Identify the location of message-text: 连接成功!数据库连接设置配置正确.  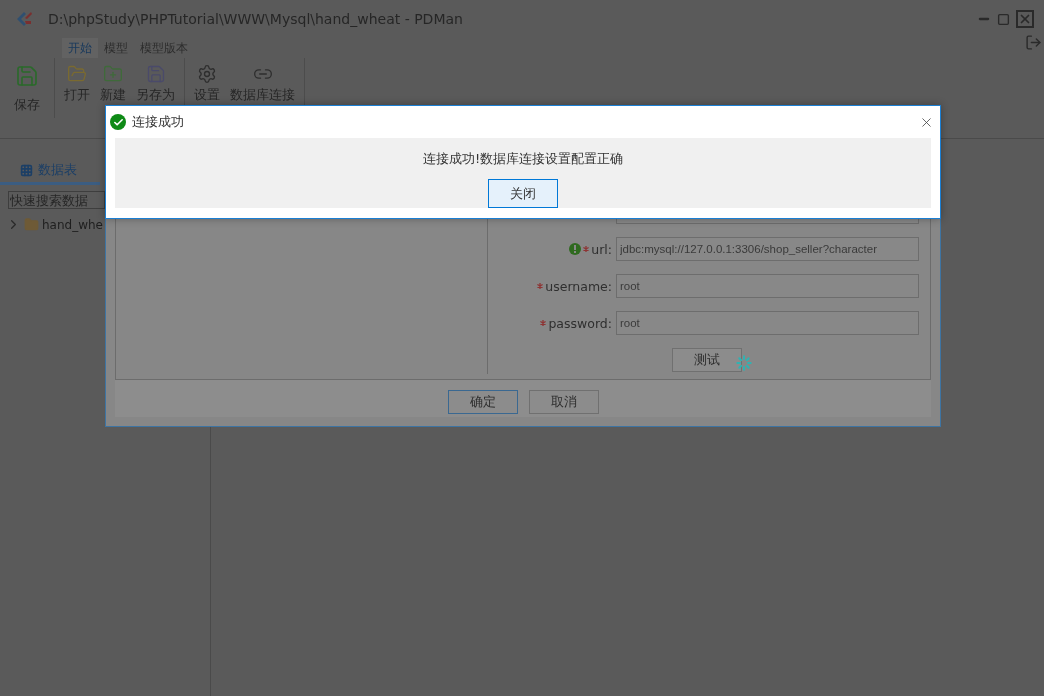
(523, 159).